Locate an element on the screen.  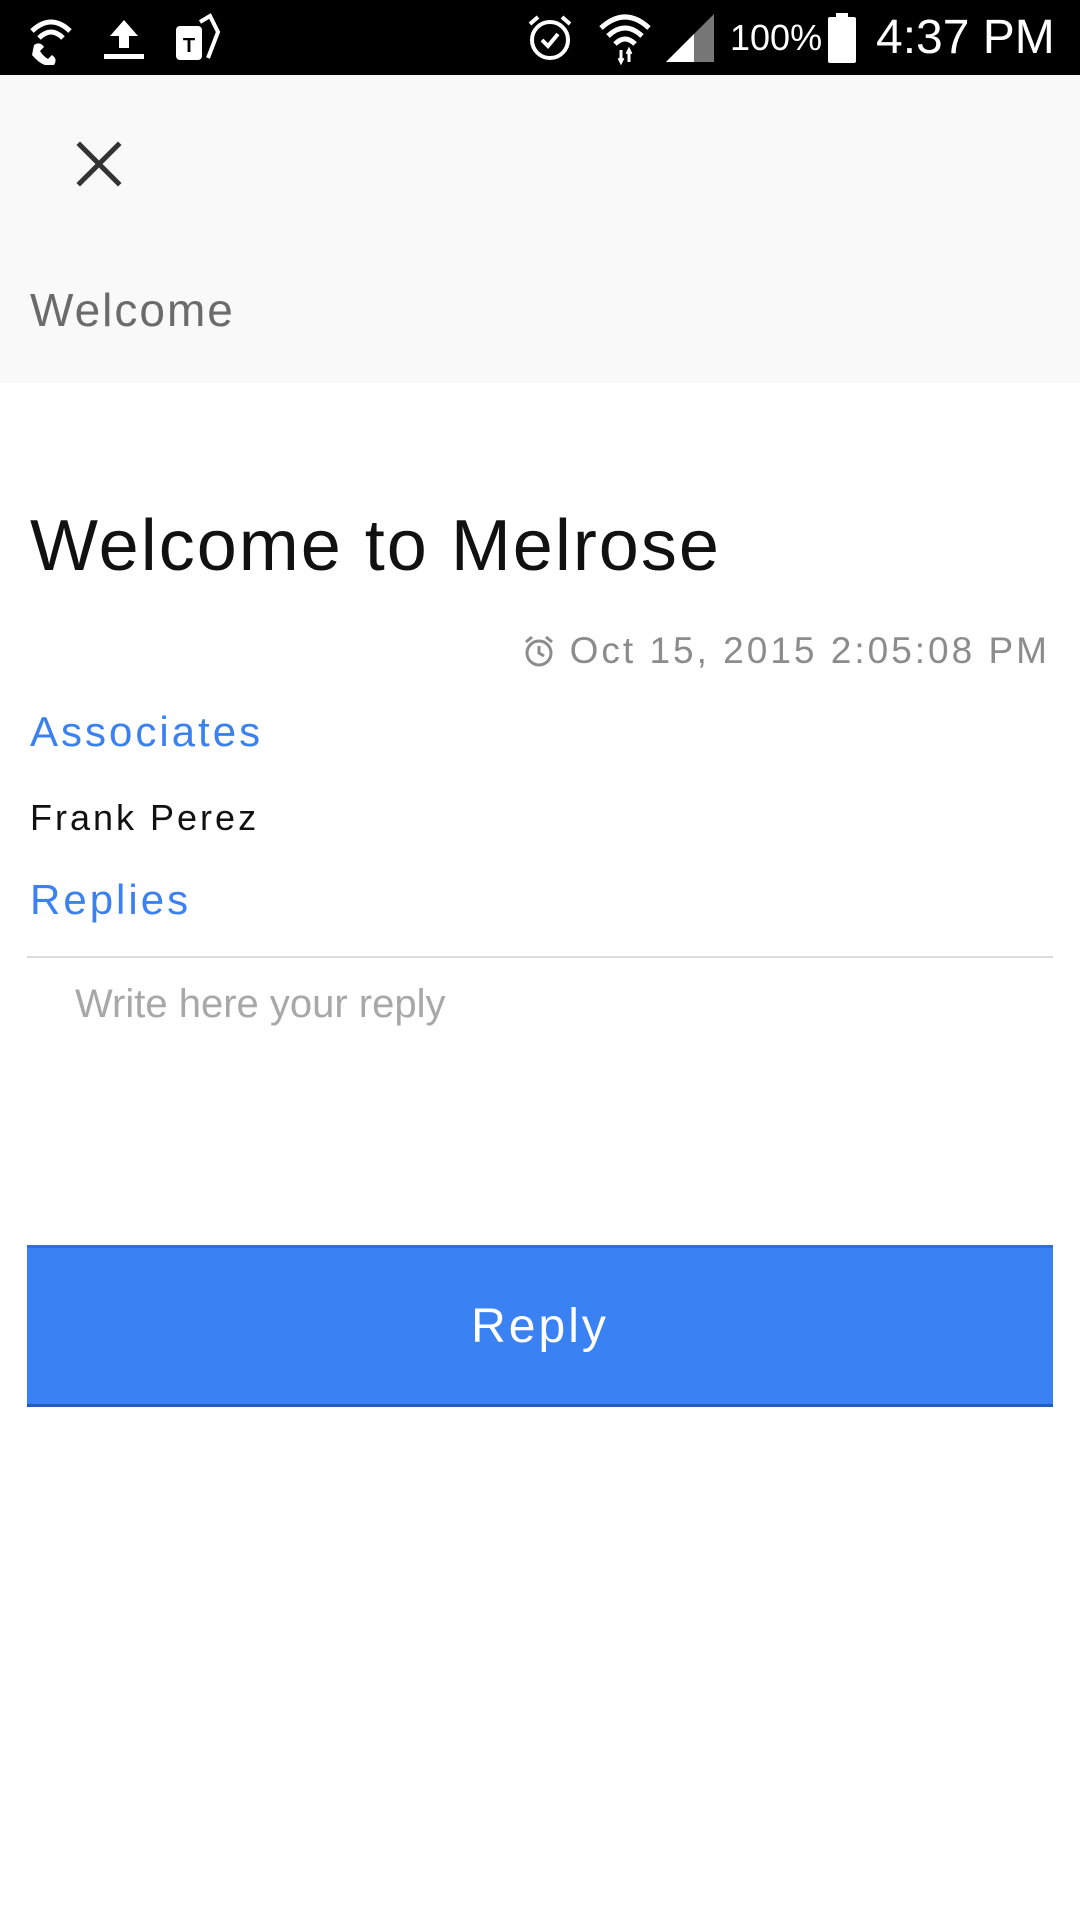
battery-percent: 100% is located at coordinates (776, 37).